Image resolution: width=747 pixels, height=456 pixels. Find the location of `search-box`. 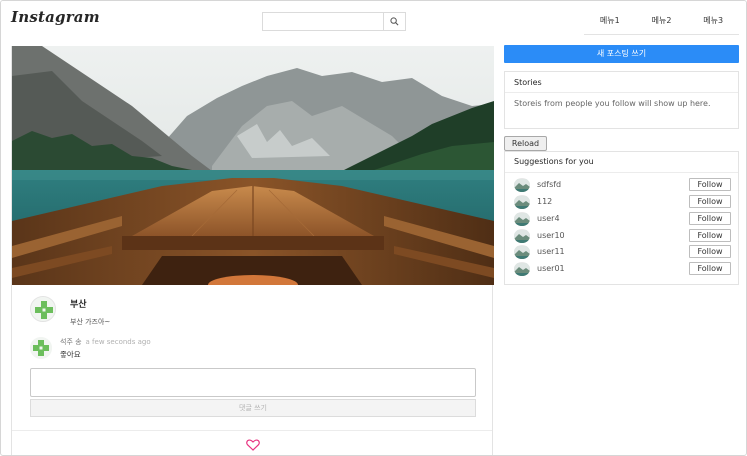

search-box is located at coordinates (334, 21).